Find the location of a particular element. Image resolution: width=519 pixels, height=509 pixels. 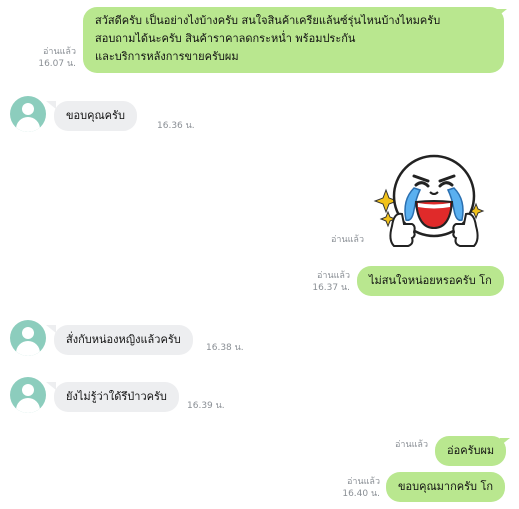

read-receipt: อ่านแล้ว 16.37 น. is located at coordinates (325, 282).